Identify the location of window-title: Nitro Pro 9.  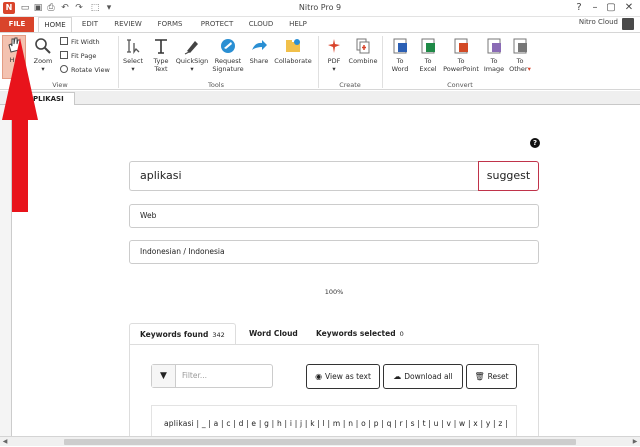
(320, 7).